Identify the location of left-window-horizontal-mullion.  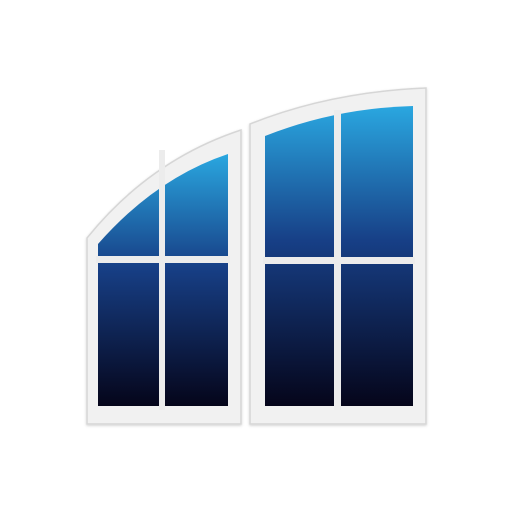
(163, 259).